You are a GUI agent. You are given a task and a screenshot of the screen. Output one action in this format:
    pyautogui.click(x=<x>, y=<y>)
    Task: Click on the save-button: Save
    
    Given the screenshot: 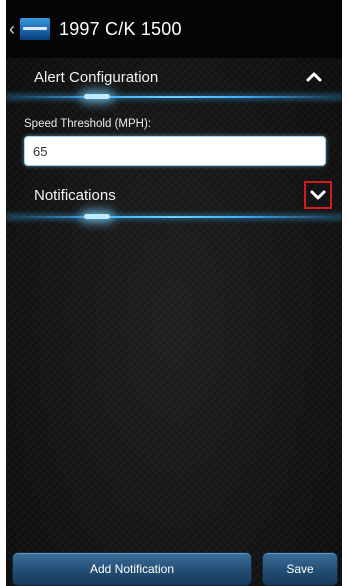 What is the action you would take?
    pyautogui.click(x=300, y=569)
    